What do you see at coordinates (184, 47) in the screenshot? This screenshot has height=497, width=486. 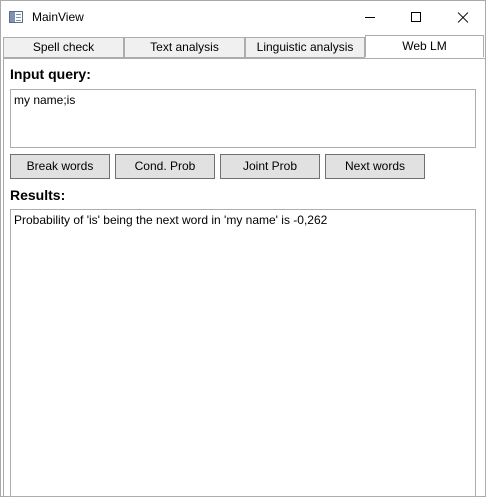 I see `tab-text-analysis: Text analysis` at bounding box center [184, 47].